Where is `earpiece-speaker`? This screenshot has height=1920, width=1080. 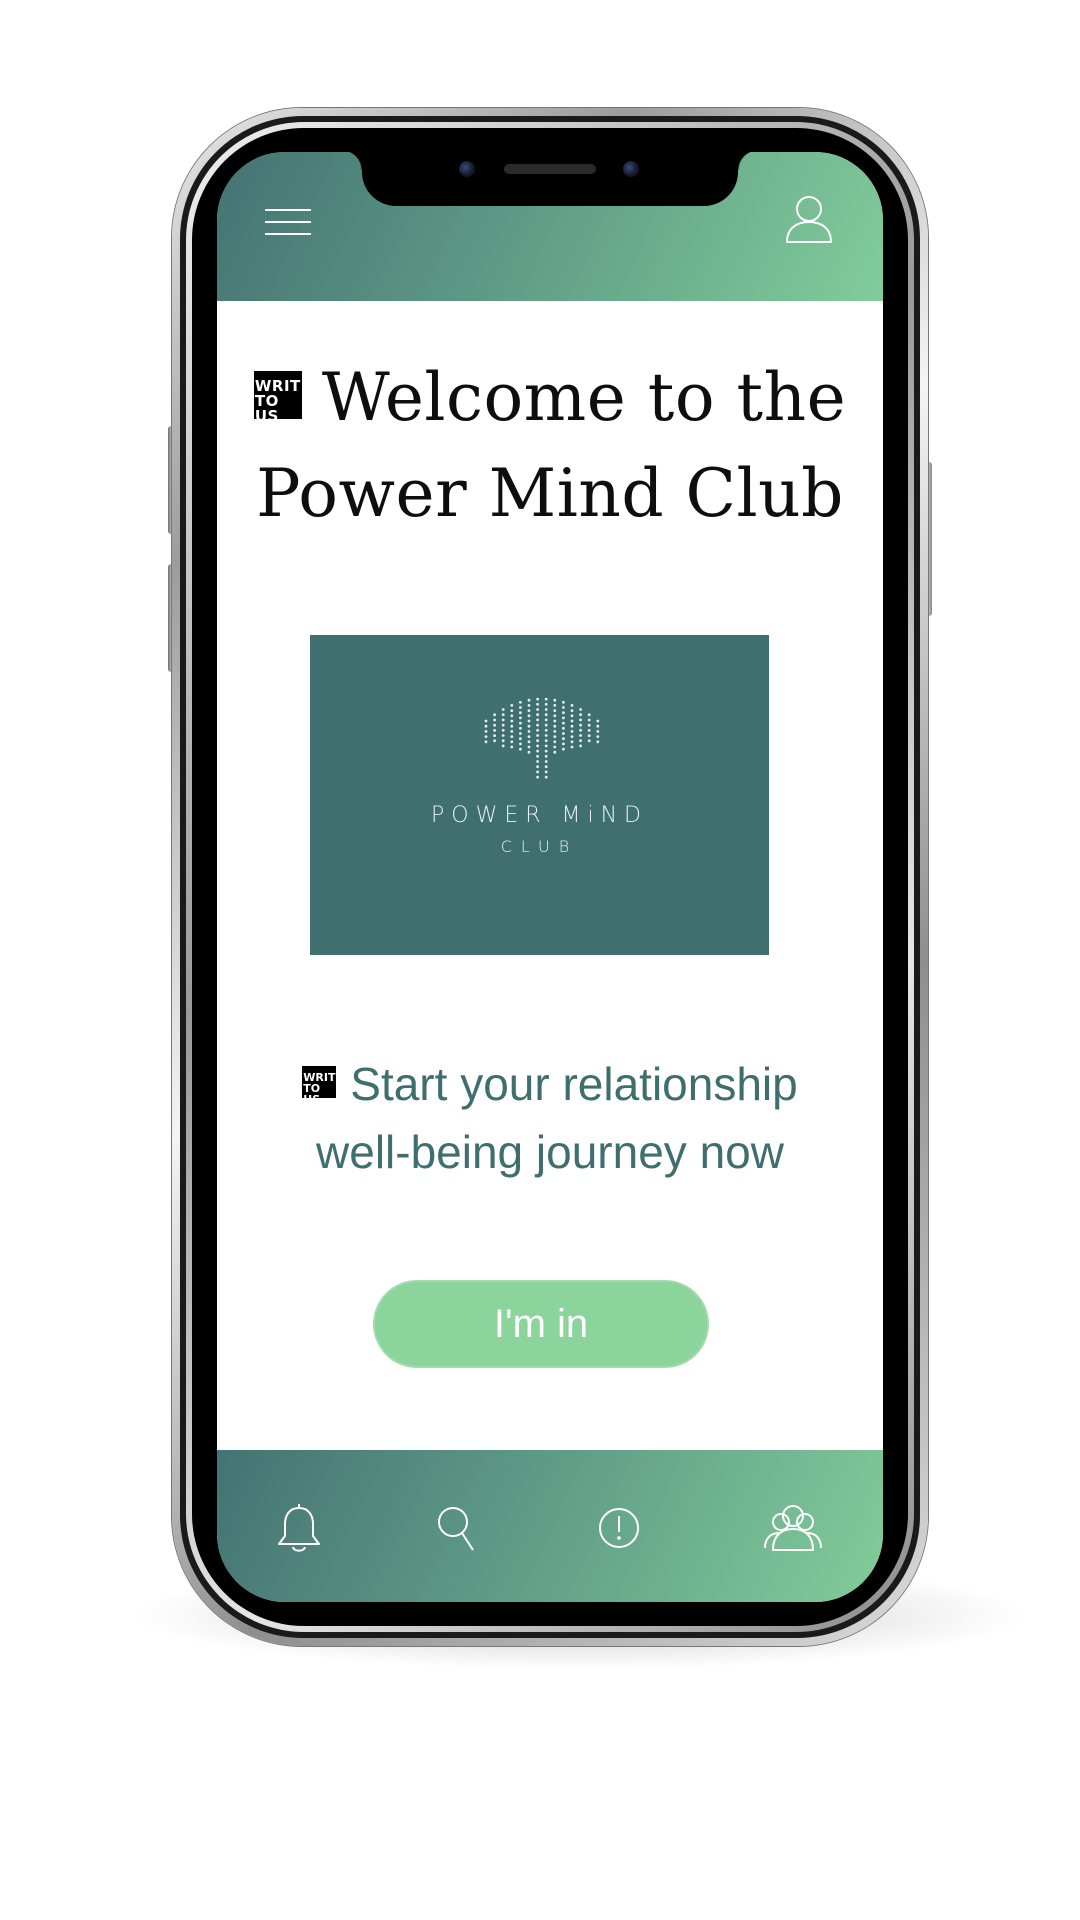 earpiece-speaker is located at coordinates (550, 169).